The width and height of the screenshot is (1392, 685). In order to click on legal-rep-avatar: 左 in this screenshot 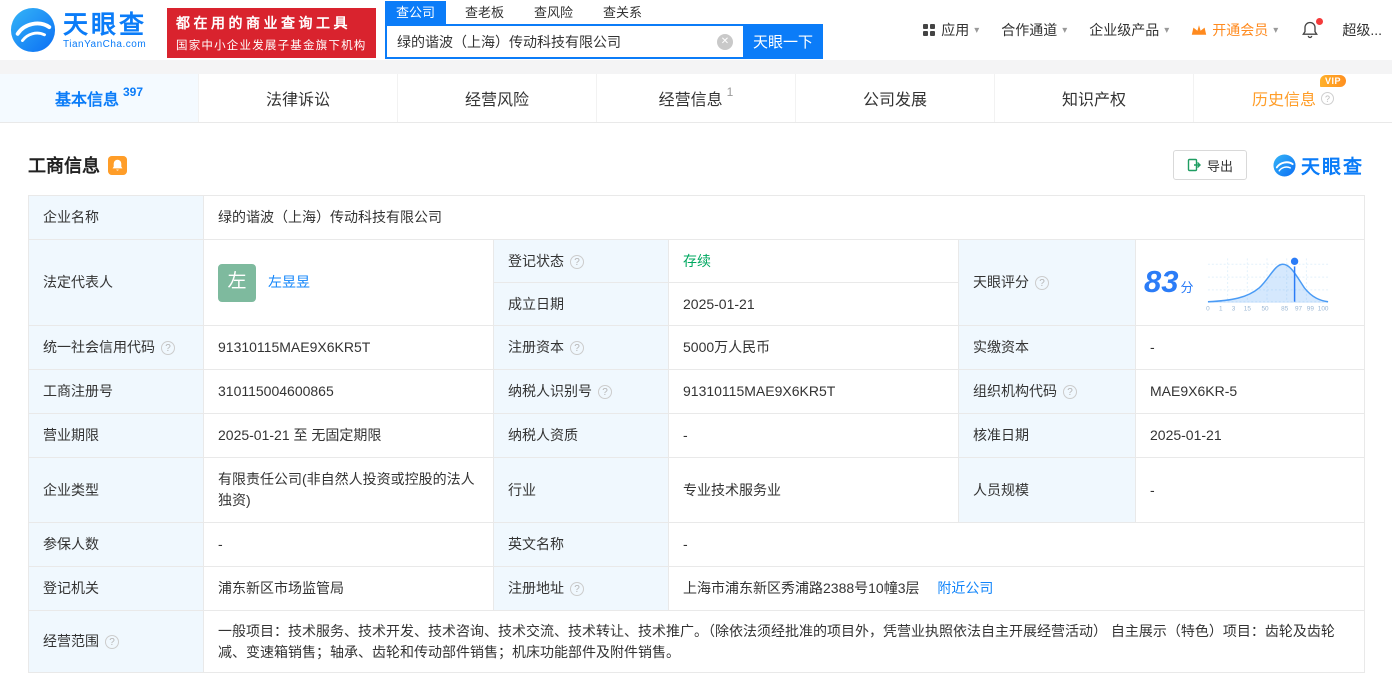, I will do `click(237, 282)`.